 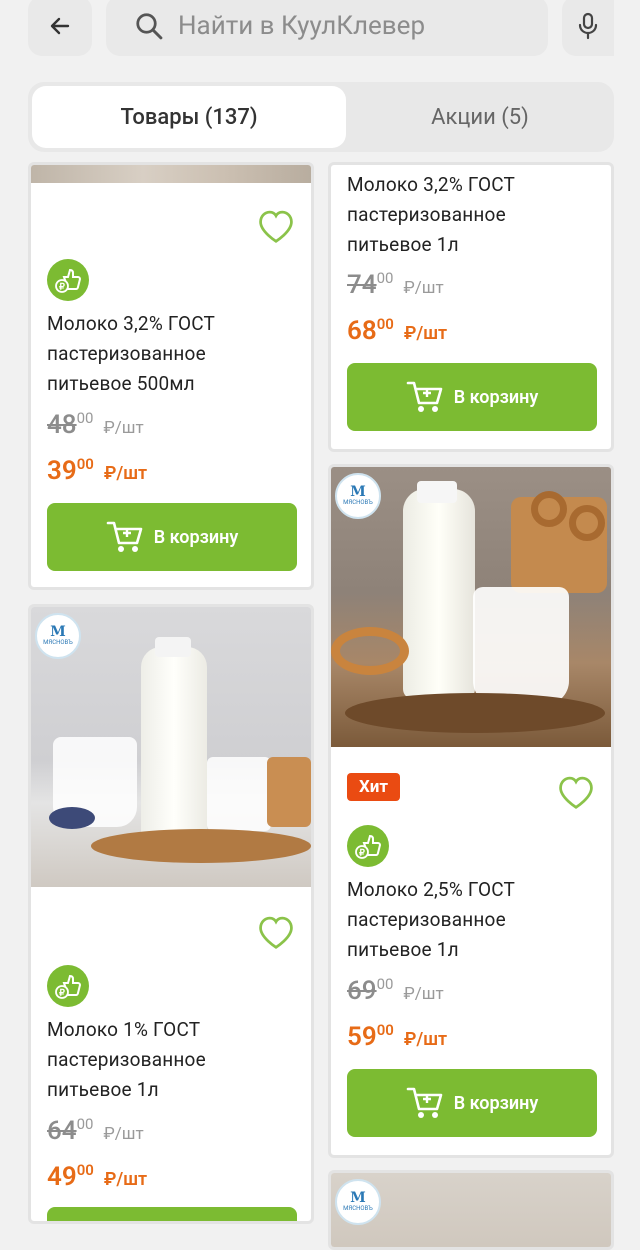 I want to click on tab-promotions: Акции (5), so click(x=480, y=117).